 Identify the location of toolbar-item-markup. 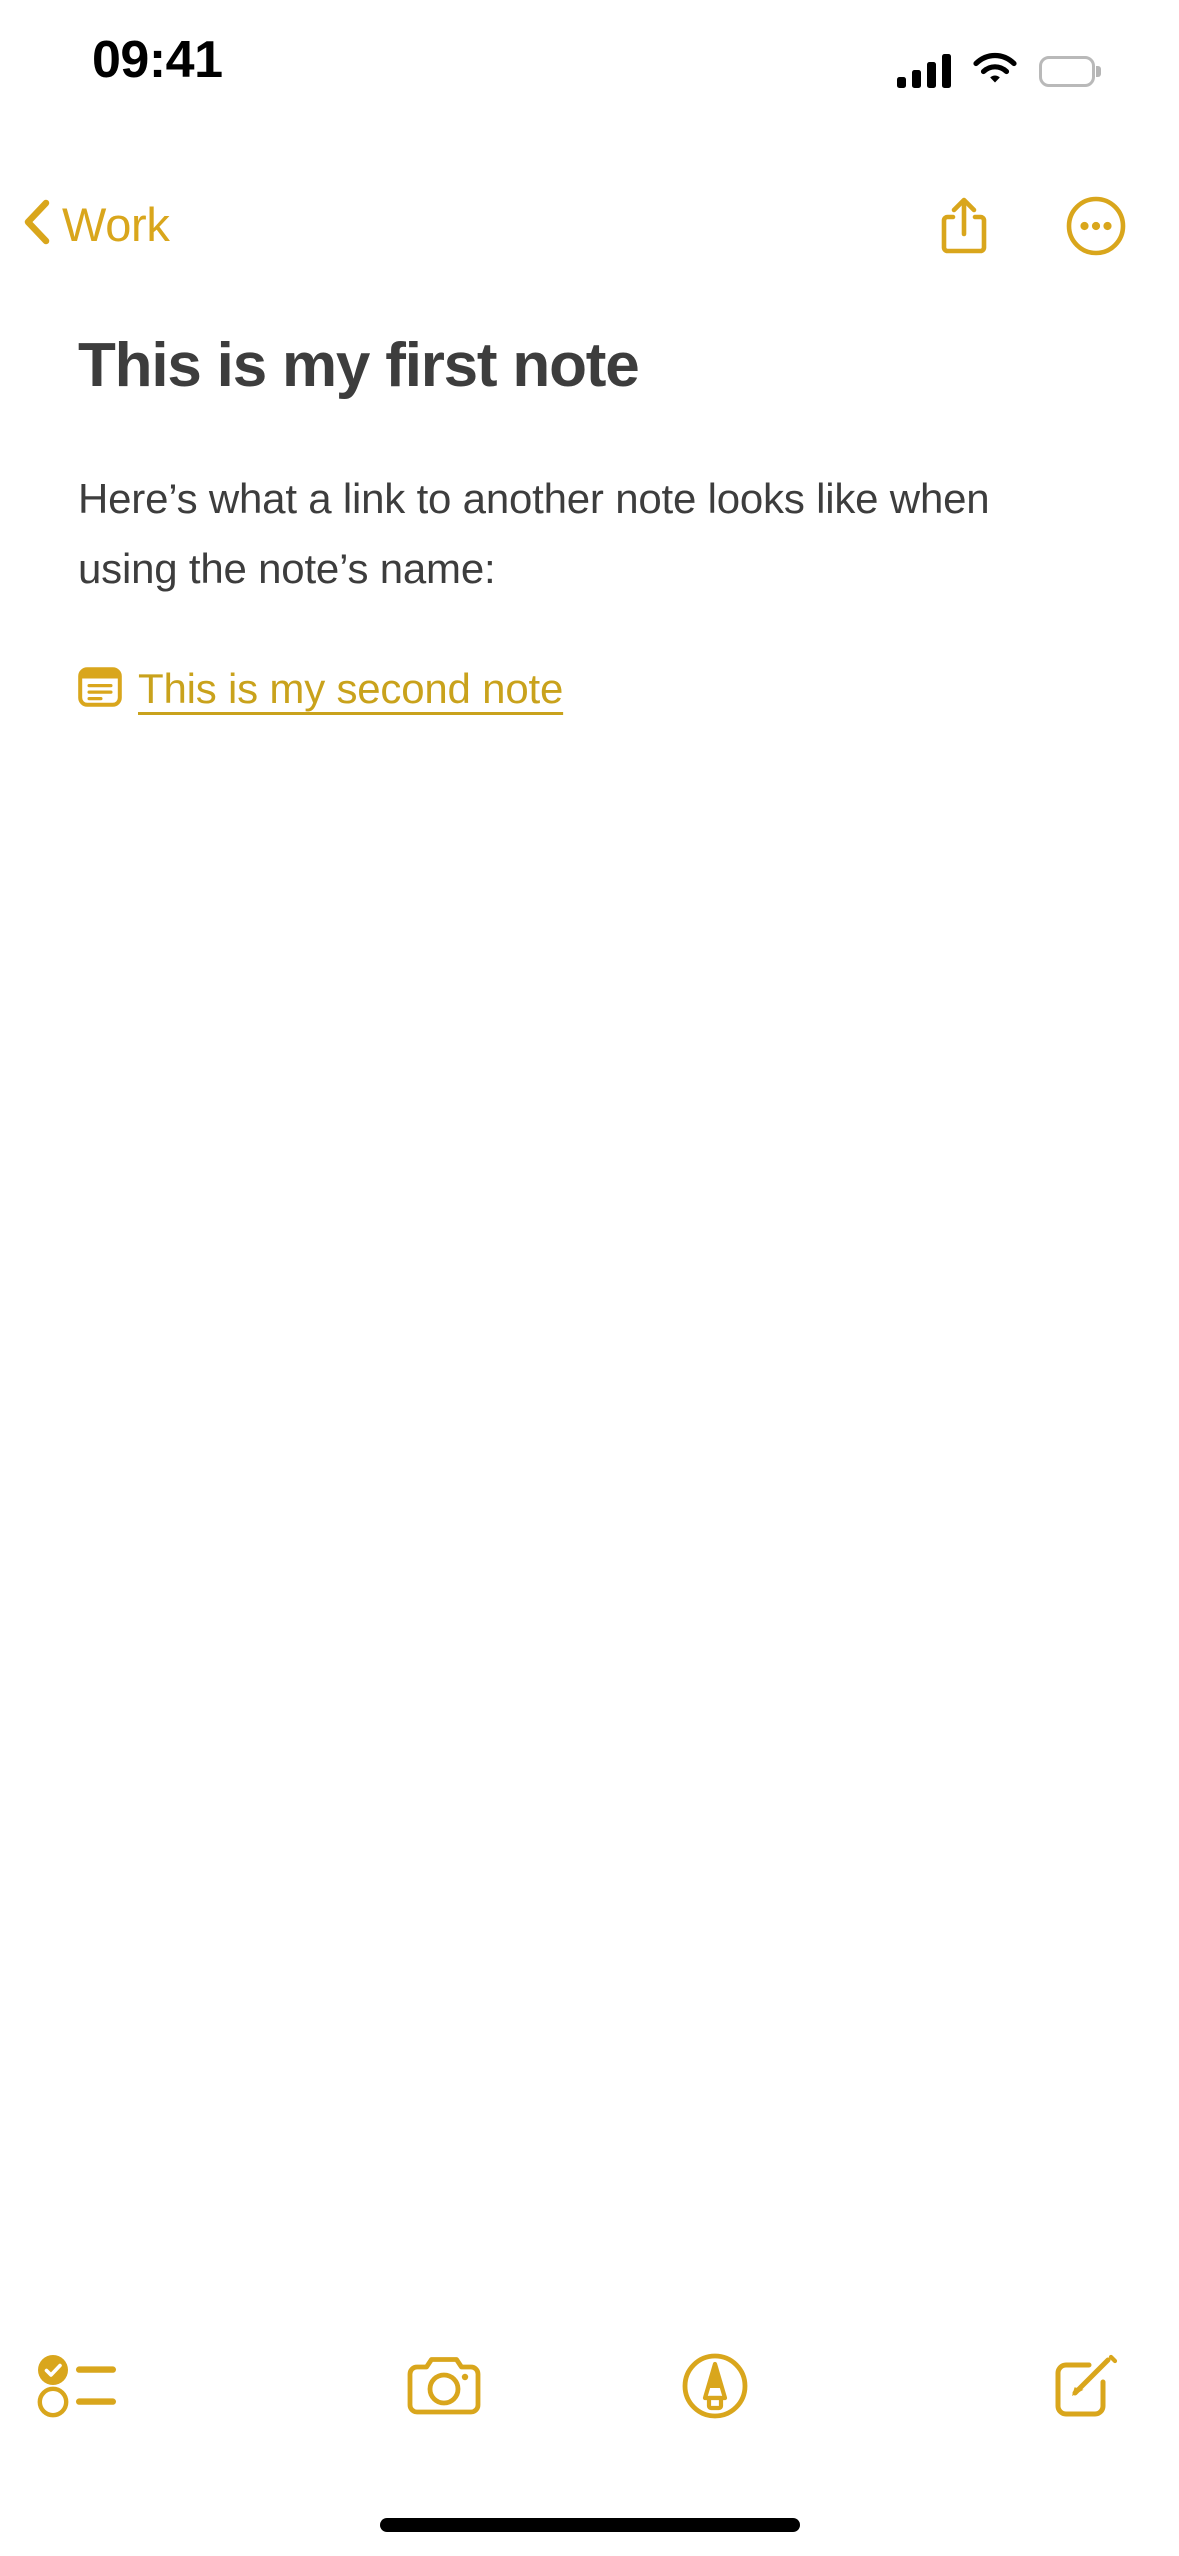
(716, 2386).